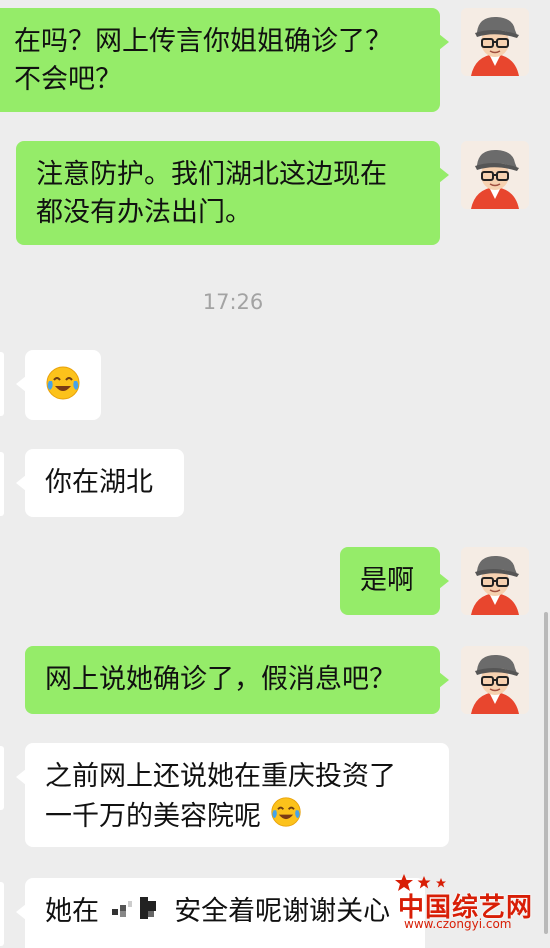 Image resolution: width=550 pixels, height=948 pixels. Describe the element at coordinates (144, 212) in the screenshot. I see `message-text-line: 都没有办法出门。` at that location.